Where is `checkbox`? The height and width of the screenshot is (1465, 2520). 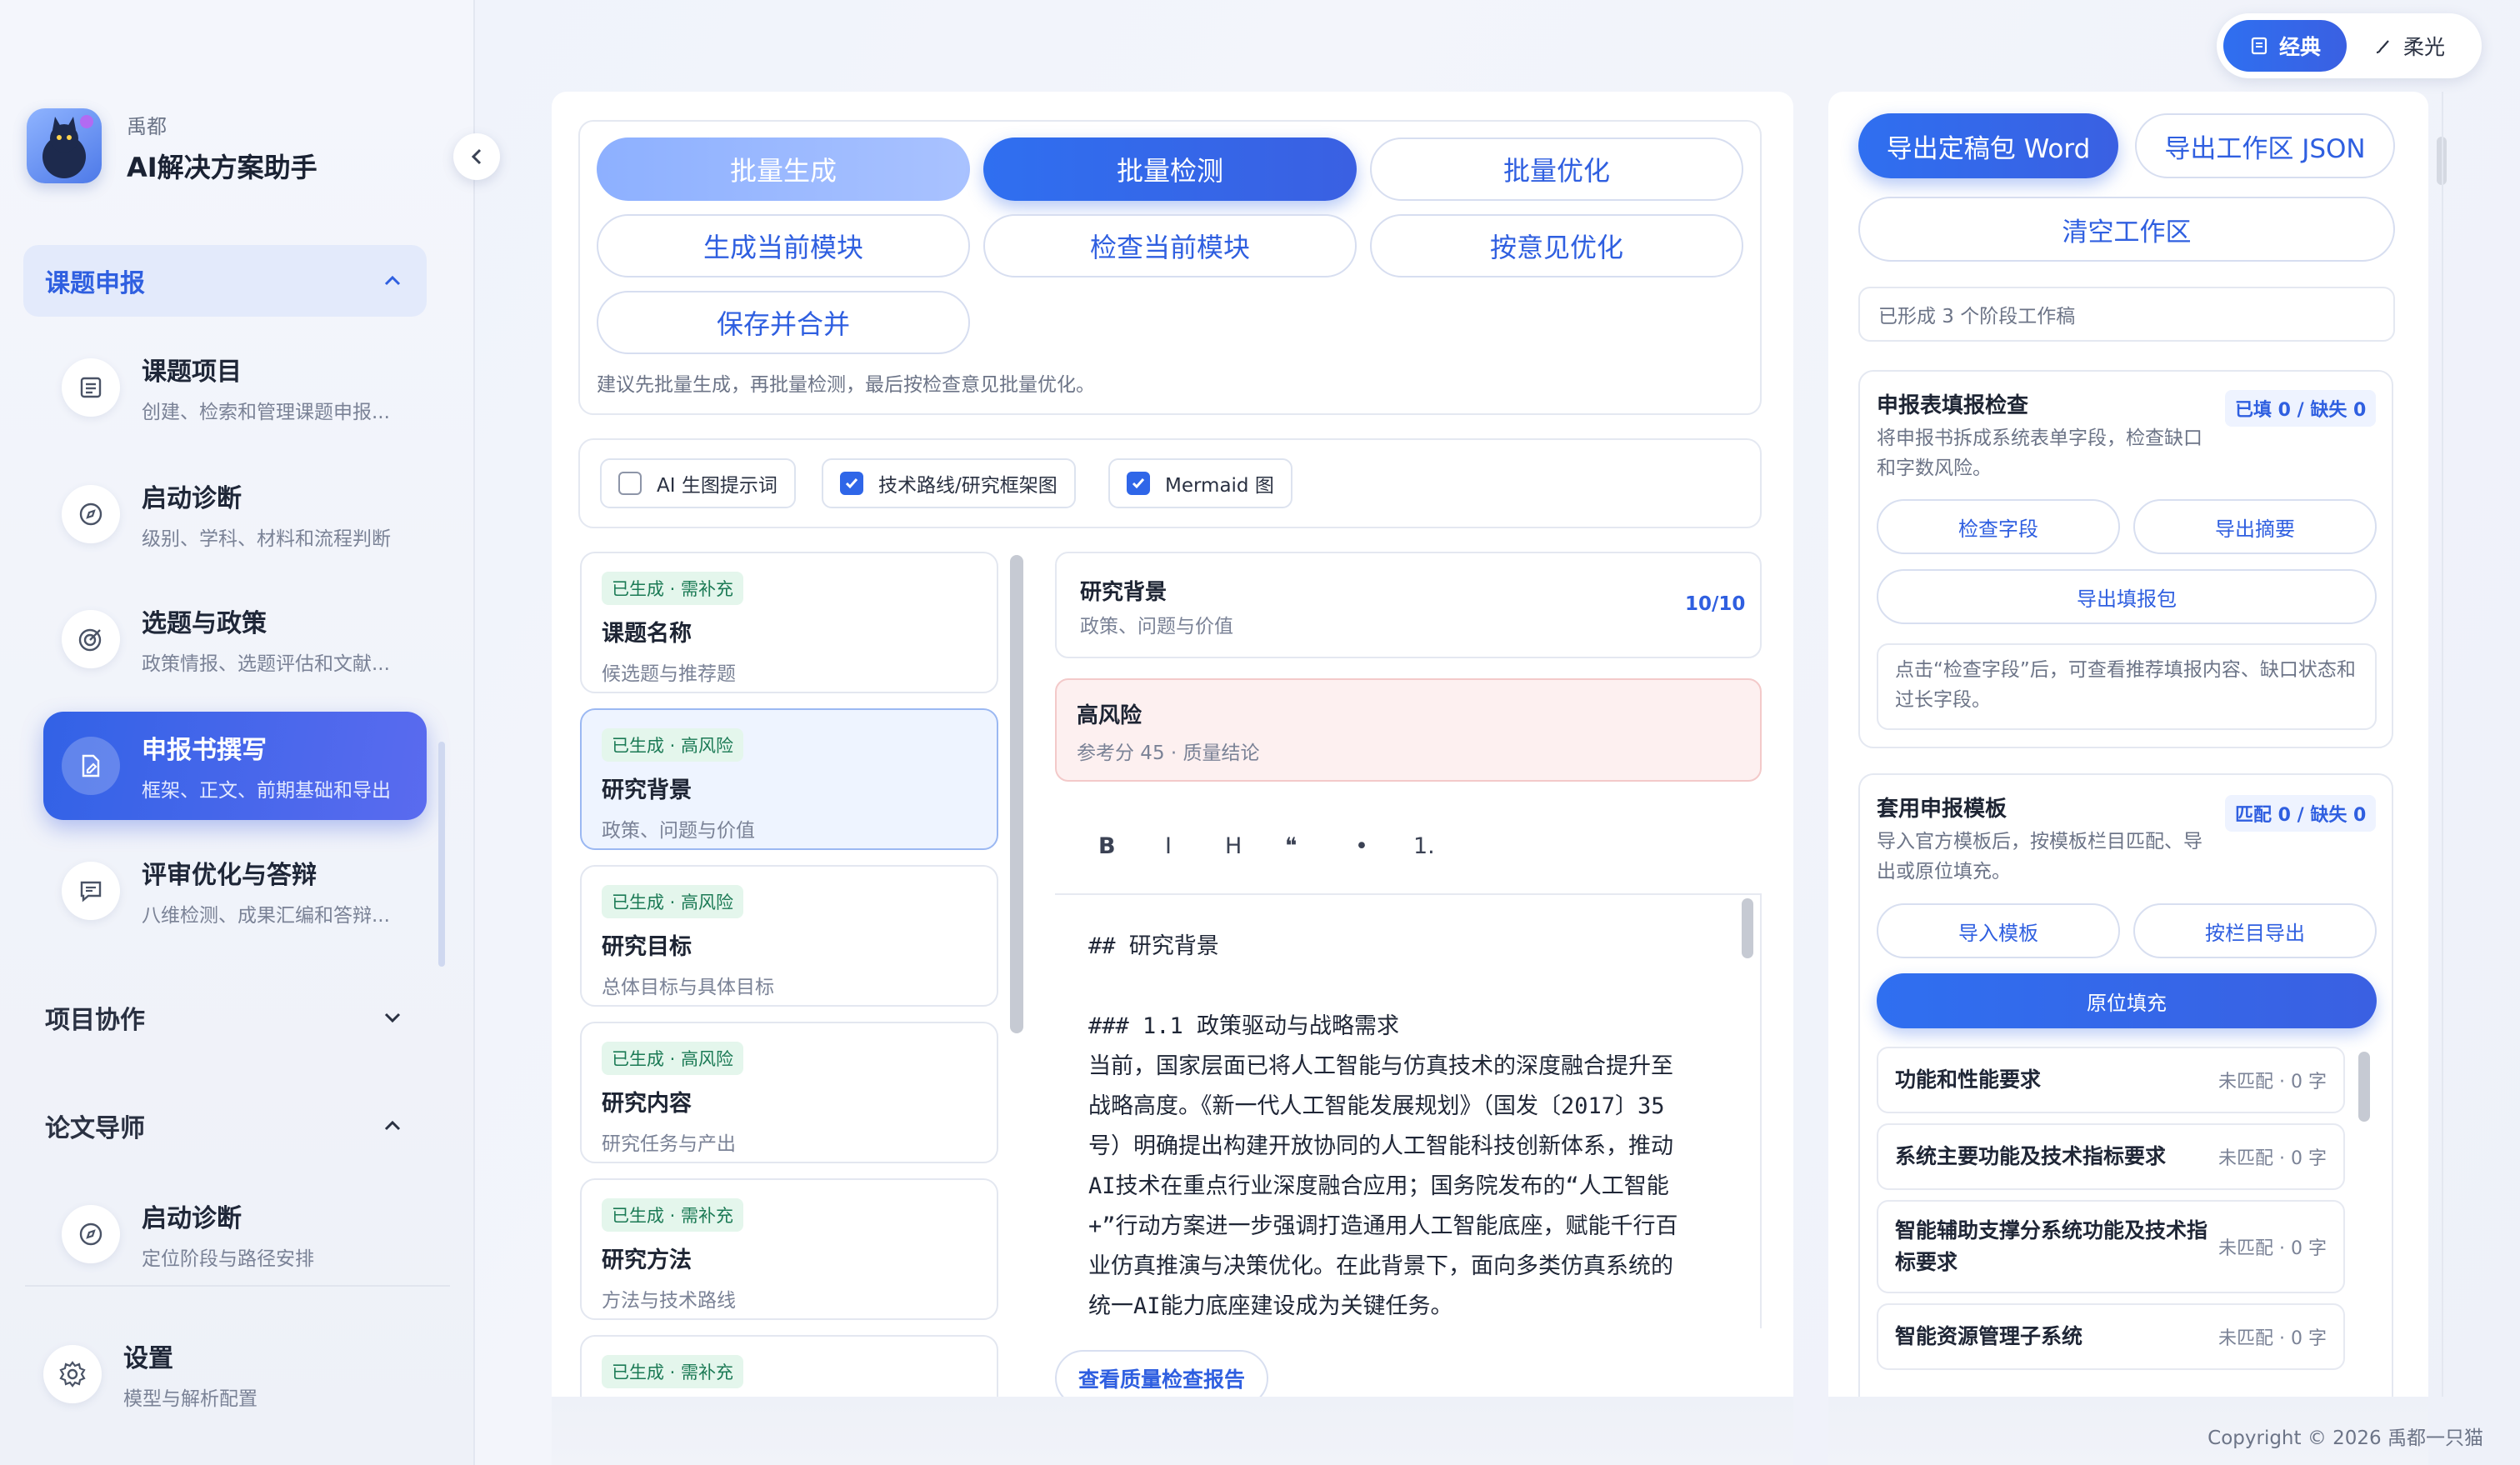
checkbox is located at coordinates (630, 483).